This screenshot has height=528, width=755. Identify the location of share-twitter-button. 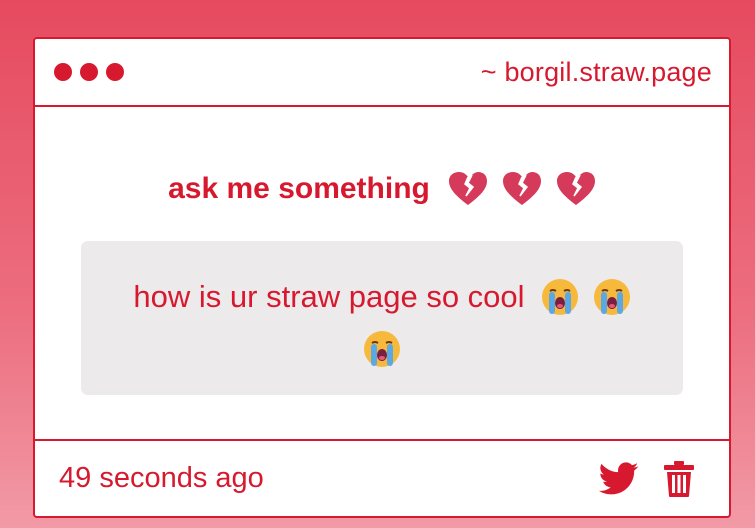
(619, 478).